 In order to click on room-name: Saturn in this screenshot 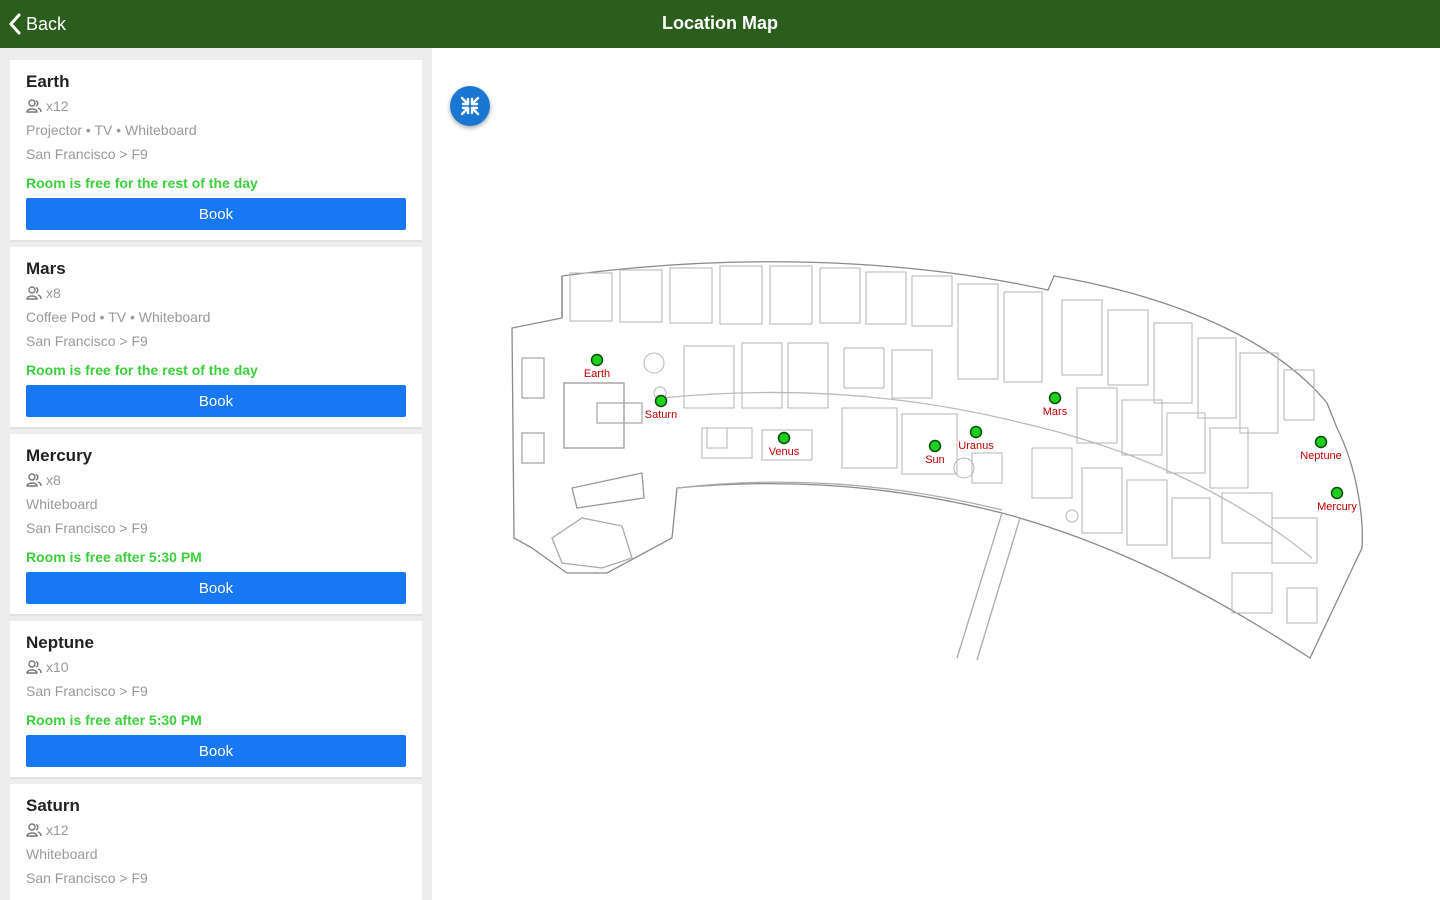, I will do `click(53, 805)`.